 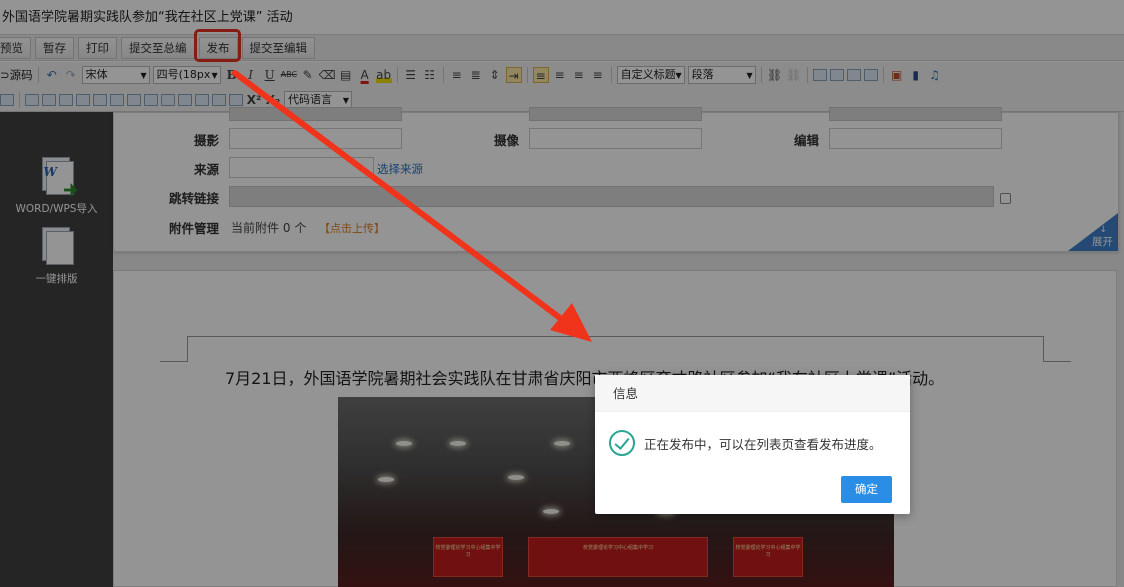 What do you see at coordinates (365, 75) in the screenshot?
I see `font-color-icon: A` at bounding box center [365, 75].